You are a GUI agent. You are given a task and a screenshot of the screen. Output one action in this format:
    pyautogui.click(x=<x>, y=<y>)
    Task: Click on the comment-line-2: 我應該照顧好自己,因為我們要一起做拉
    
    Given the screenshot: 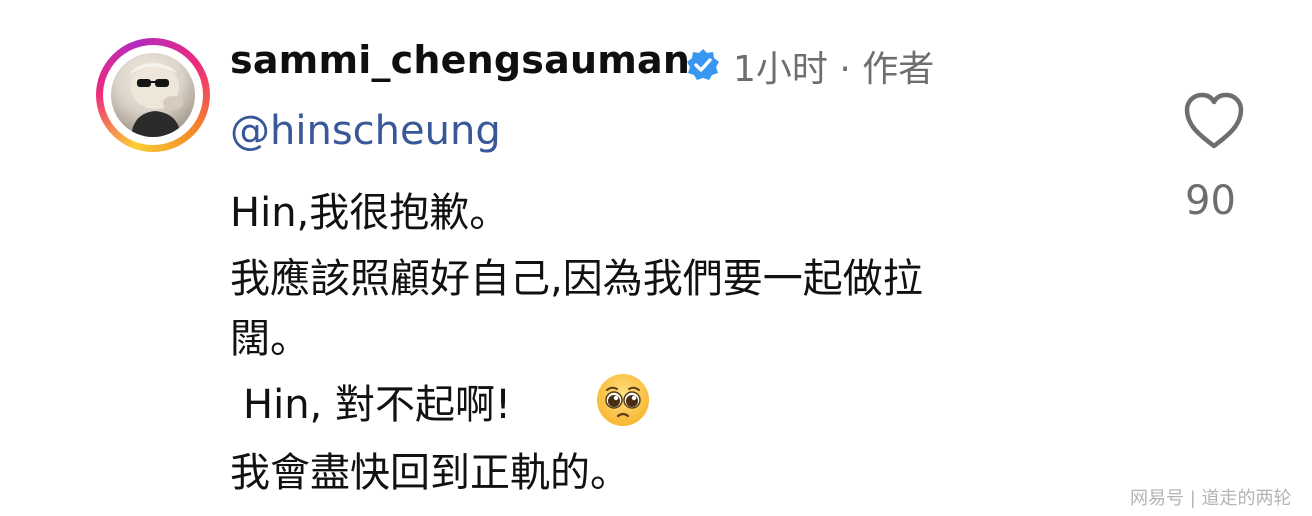 What is the action you would take?
    pyautogui.click(x=576, y=279)
    